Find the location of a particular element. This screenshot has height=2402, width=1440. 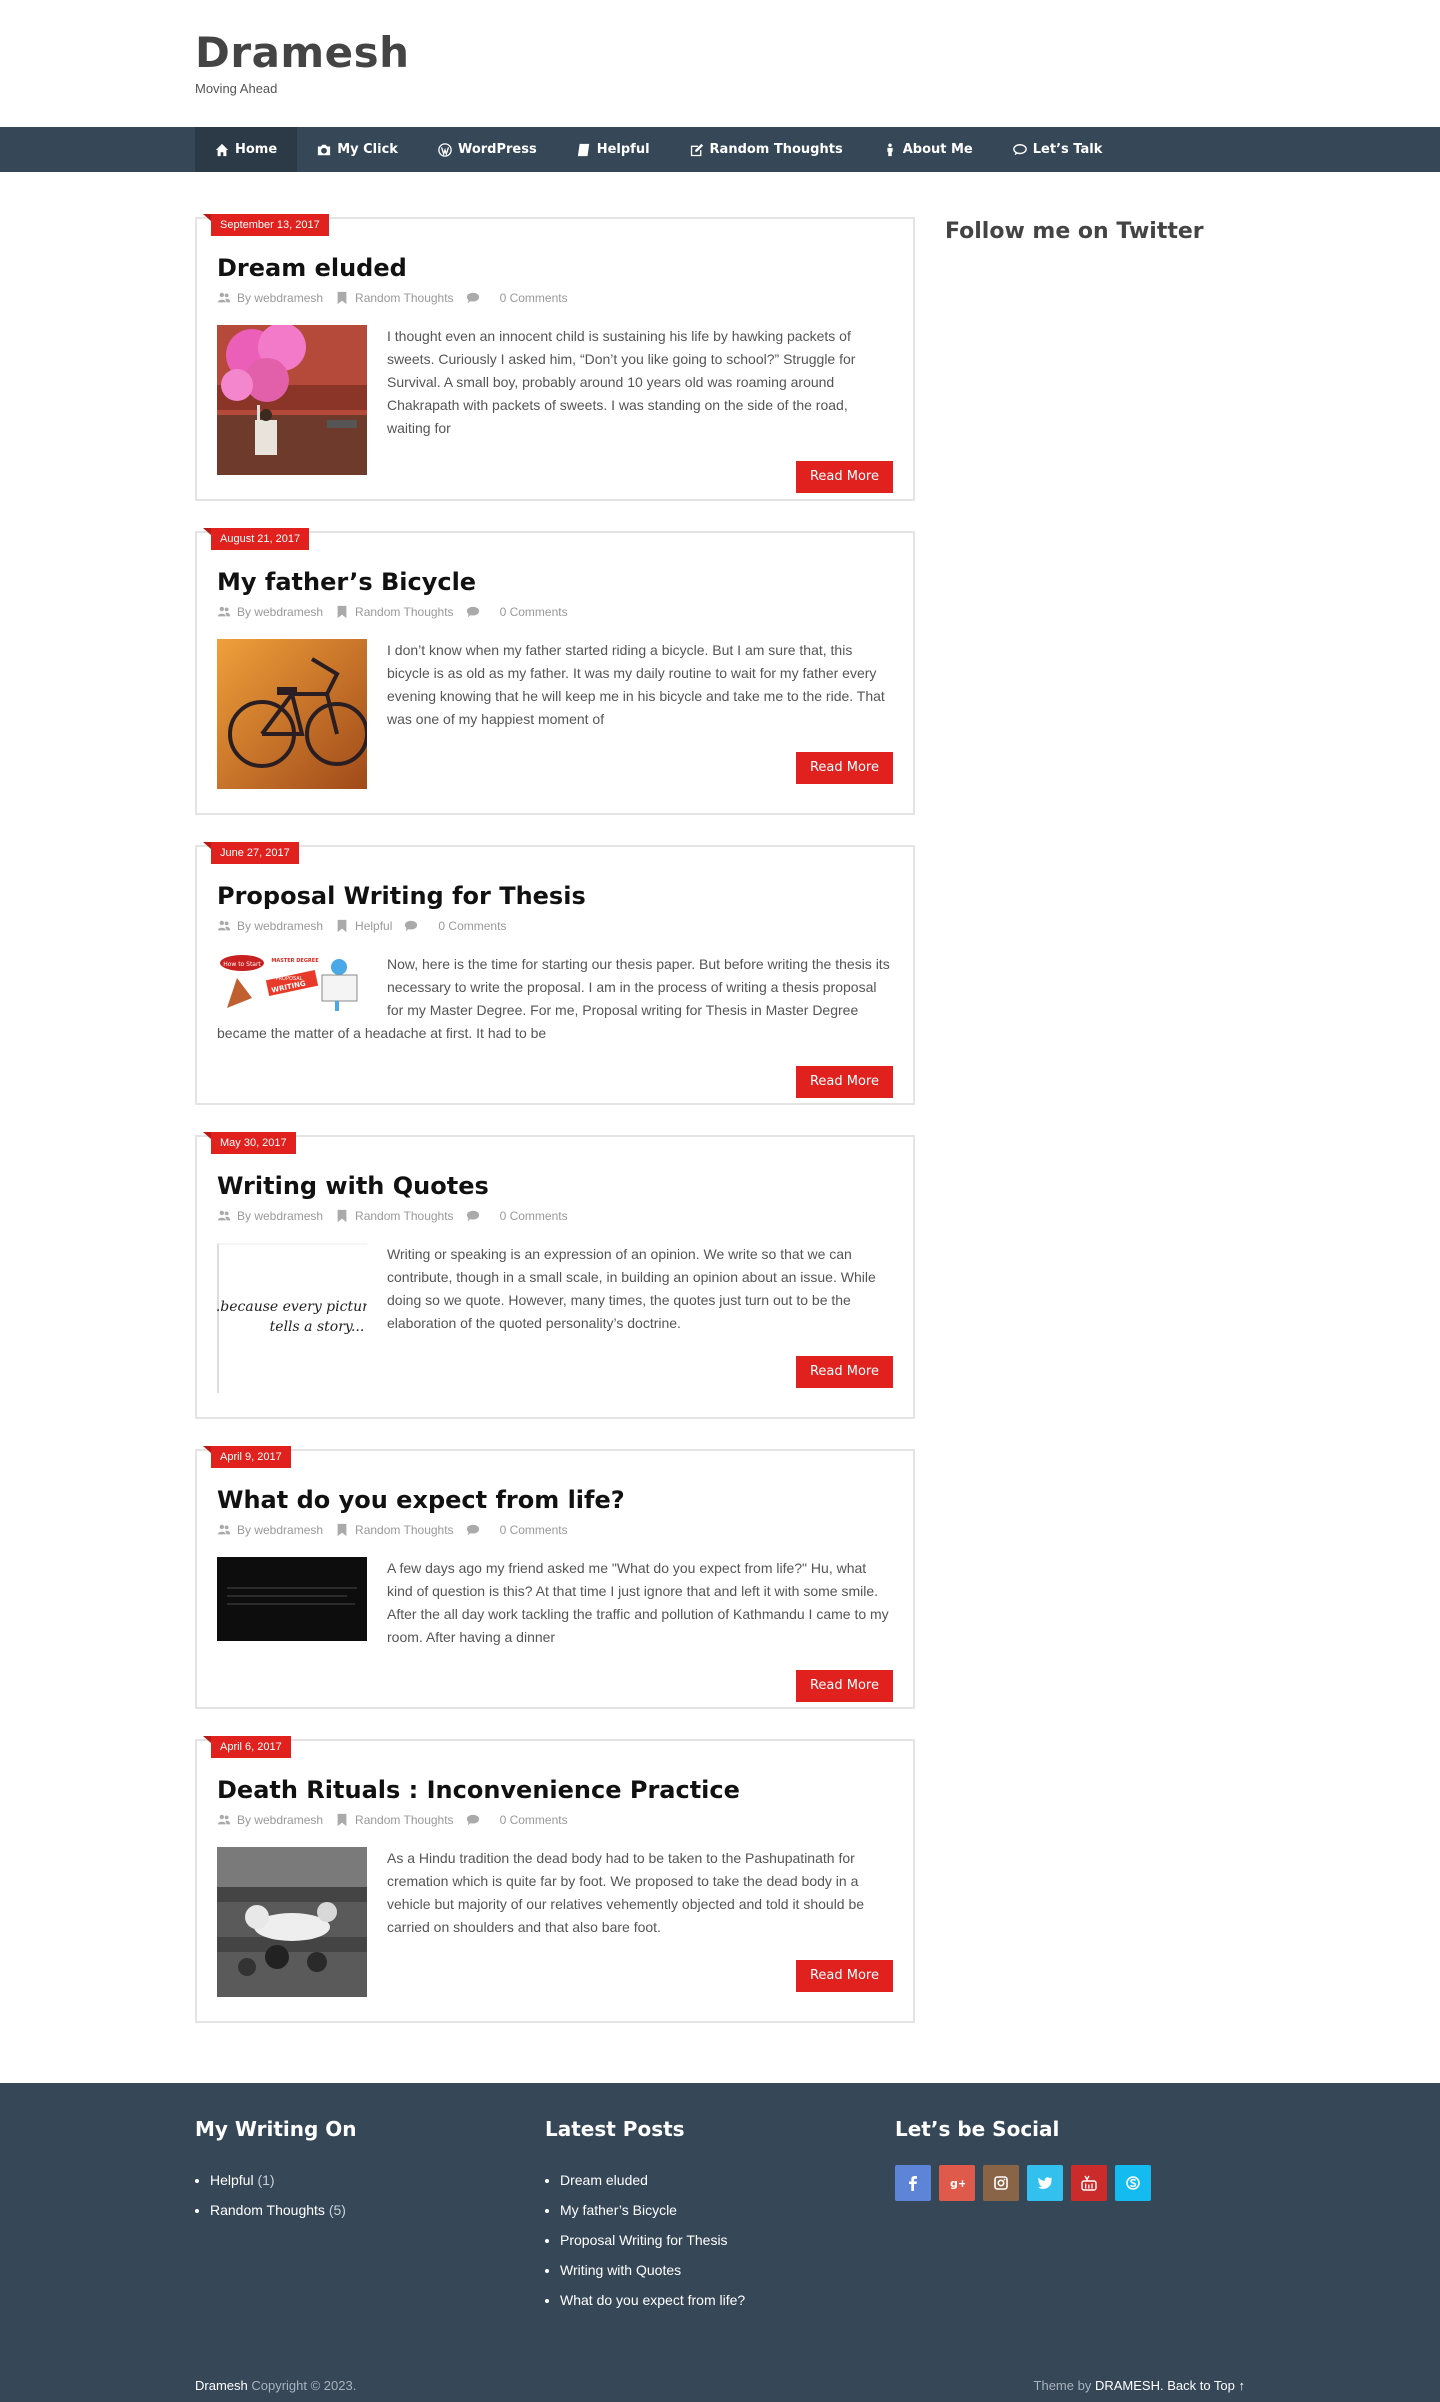

youtube-button is located at coordinates (1089, 2183).